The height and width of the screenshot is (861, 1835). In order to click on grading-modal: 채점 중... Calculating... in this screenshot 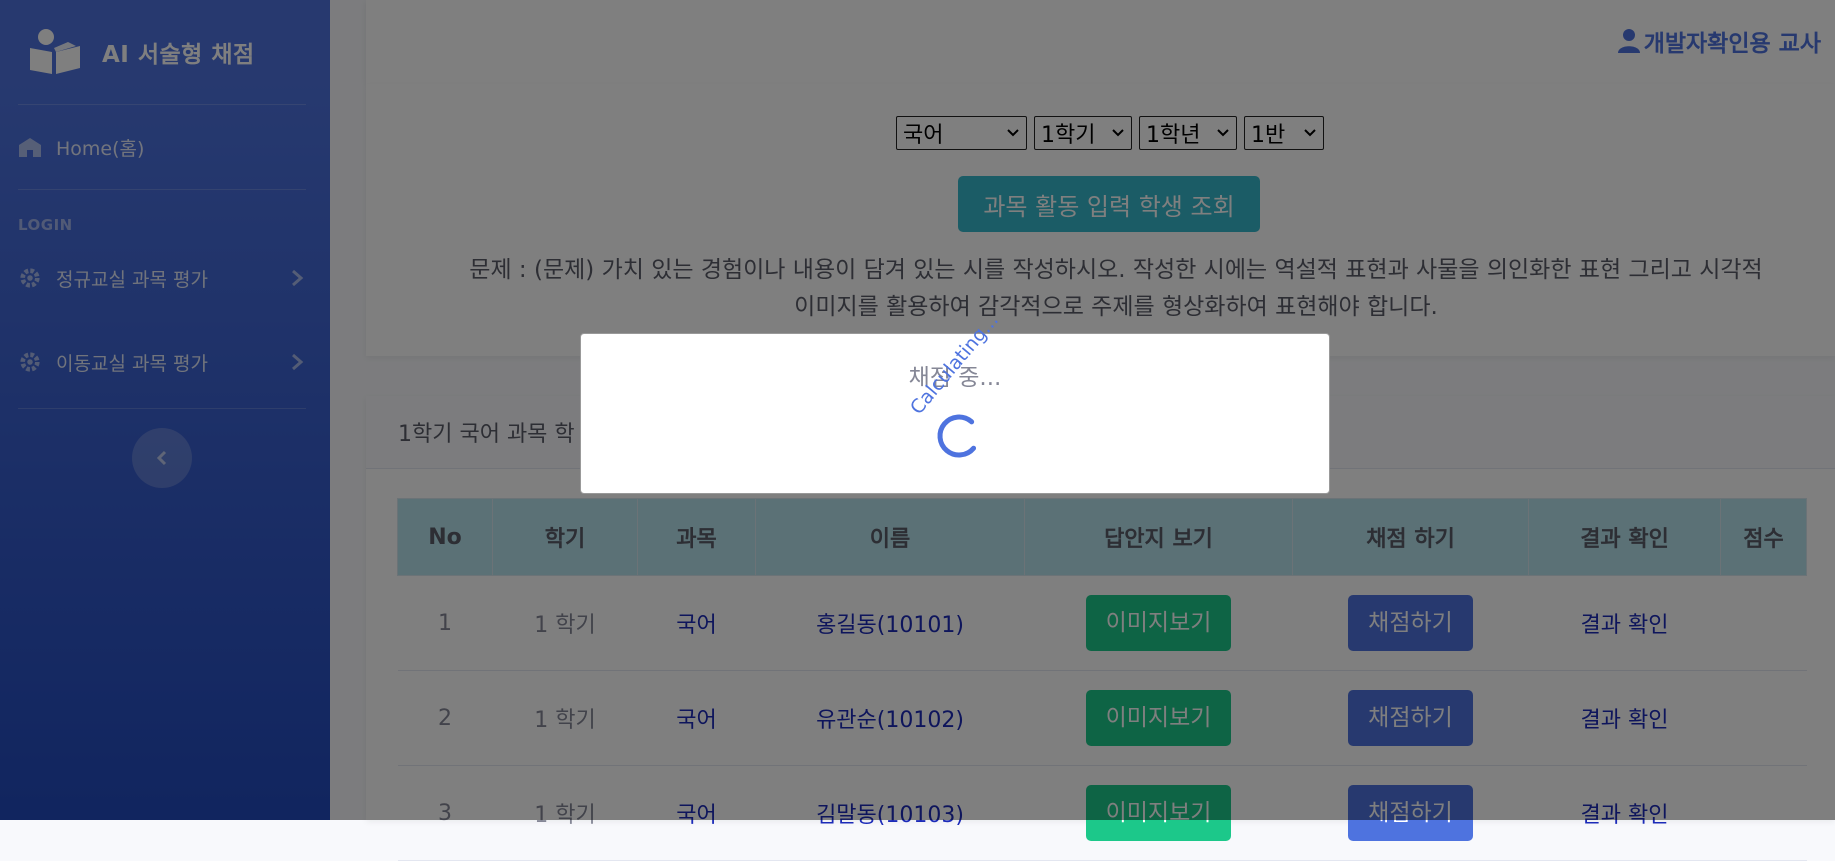, I will do `click(955, 401)`.